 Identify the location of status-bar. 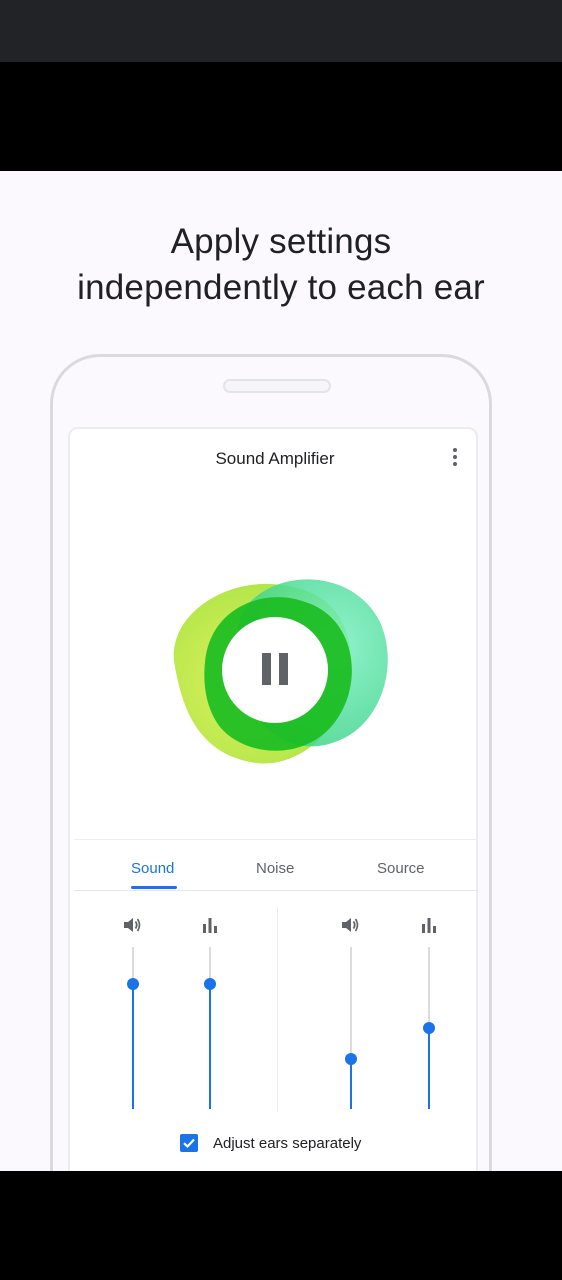
(281, 31).